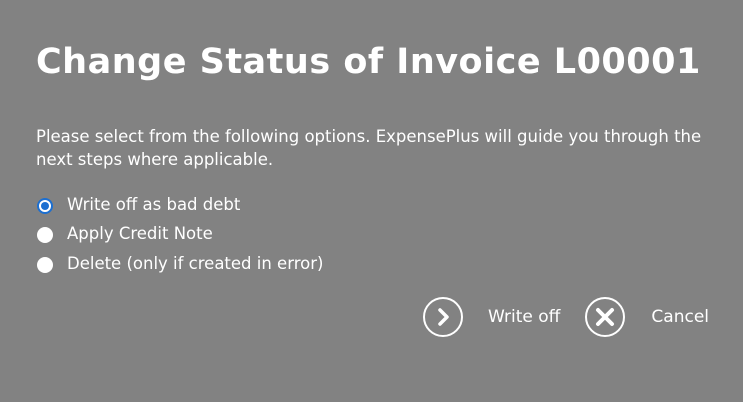  I want to click on delete-radio, so click(45, 264).